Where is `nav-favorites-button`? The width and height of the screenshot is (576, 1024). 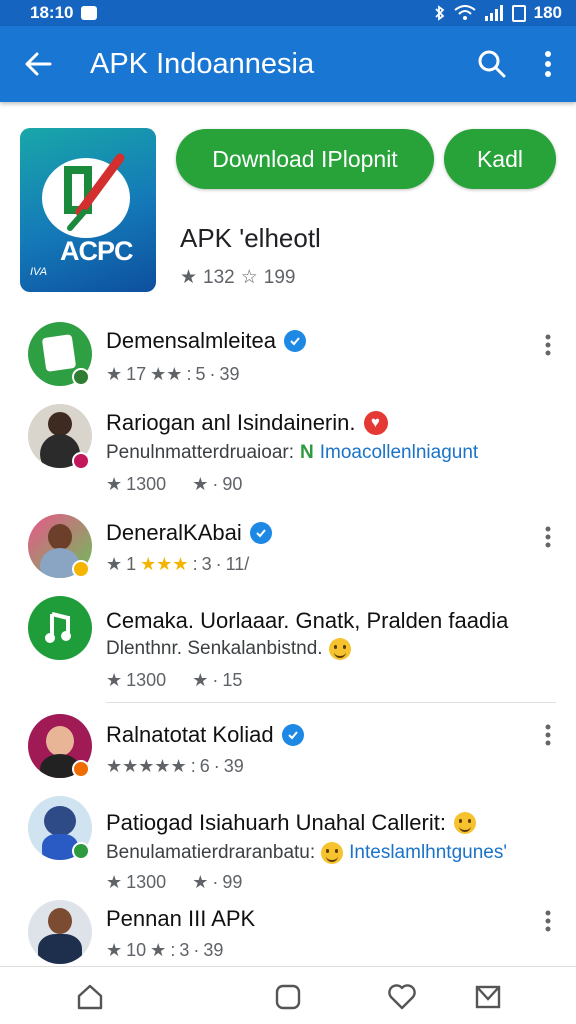
nav-favorites-button is located at coordinates (402, 997).